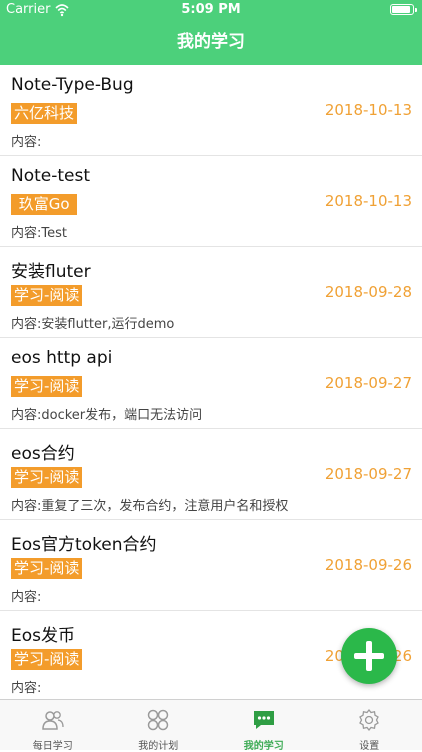 The width and height of the screenshot is (422, 752). I want to click on add-note-button, so click(369, 656).